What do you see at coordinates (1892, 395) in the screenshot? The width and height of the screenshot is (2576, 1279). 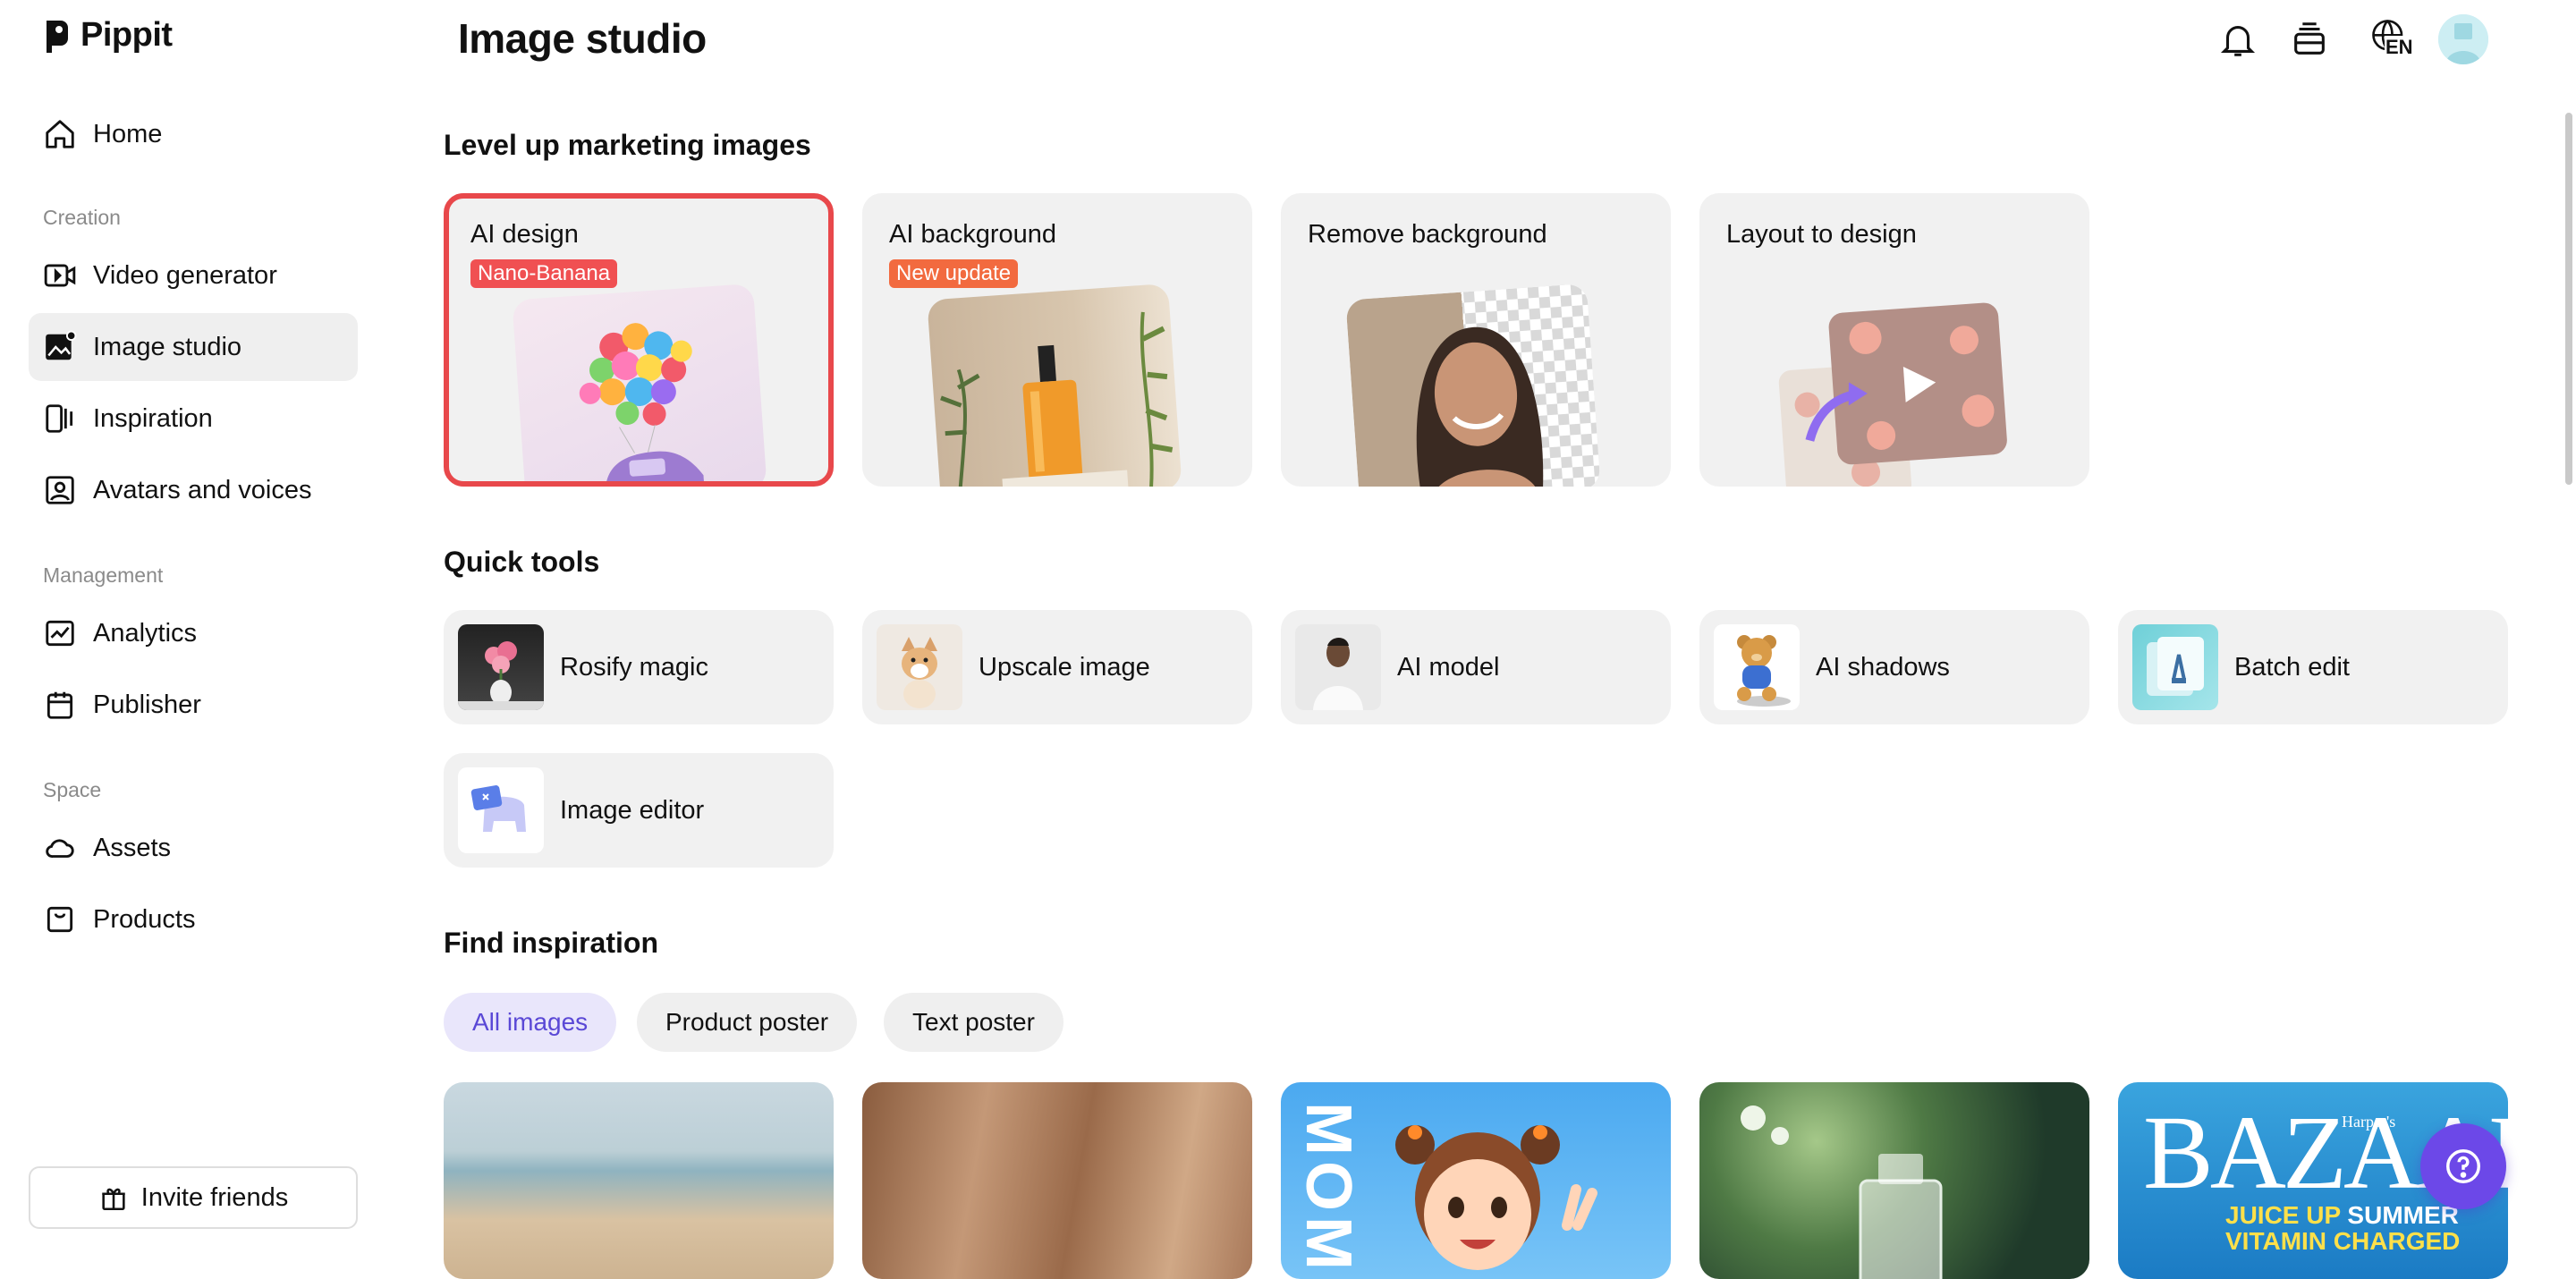 I see `layout-illustration` at bounding box center [1892, 395].